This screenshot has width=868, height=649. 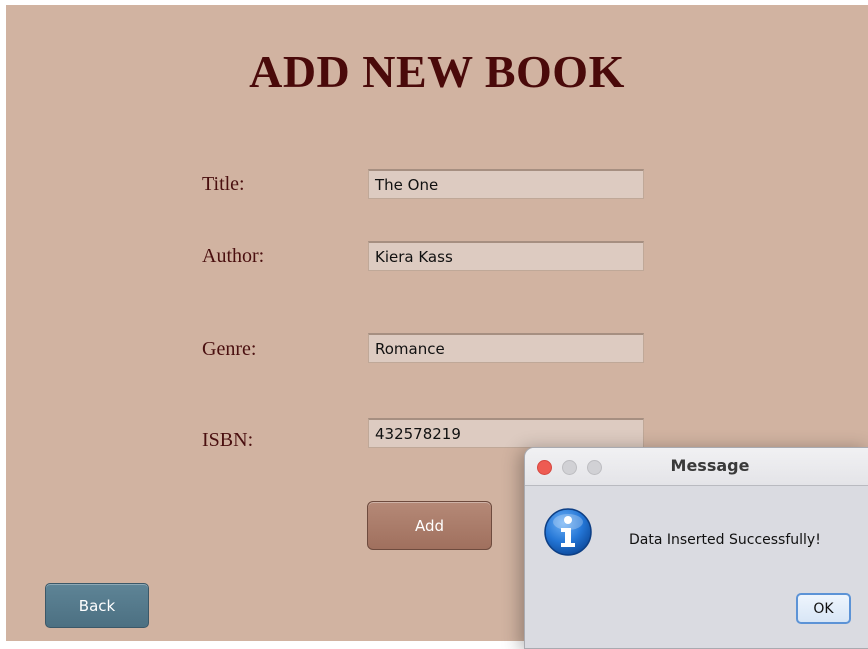 I want to click on dialog-titlebar: Message, so click(x=696, y=467).